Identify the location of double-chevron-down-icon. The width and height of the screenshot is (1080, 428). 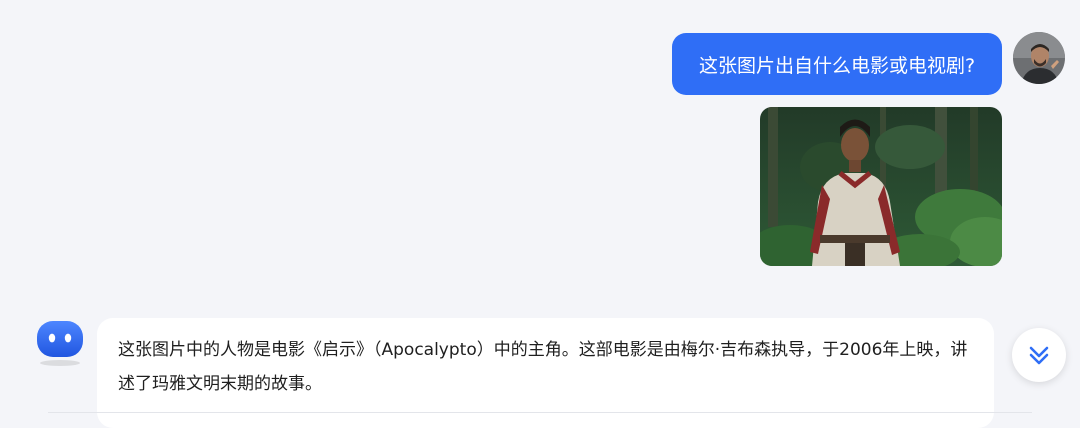
(1039, 355).